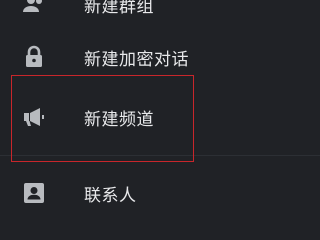 Image resolution: width=320 pixels, height=240 pixels. Describe the element at coordinates (119, 8) in the screenshot. I see `menu-item-label: 新建群组` at that location.